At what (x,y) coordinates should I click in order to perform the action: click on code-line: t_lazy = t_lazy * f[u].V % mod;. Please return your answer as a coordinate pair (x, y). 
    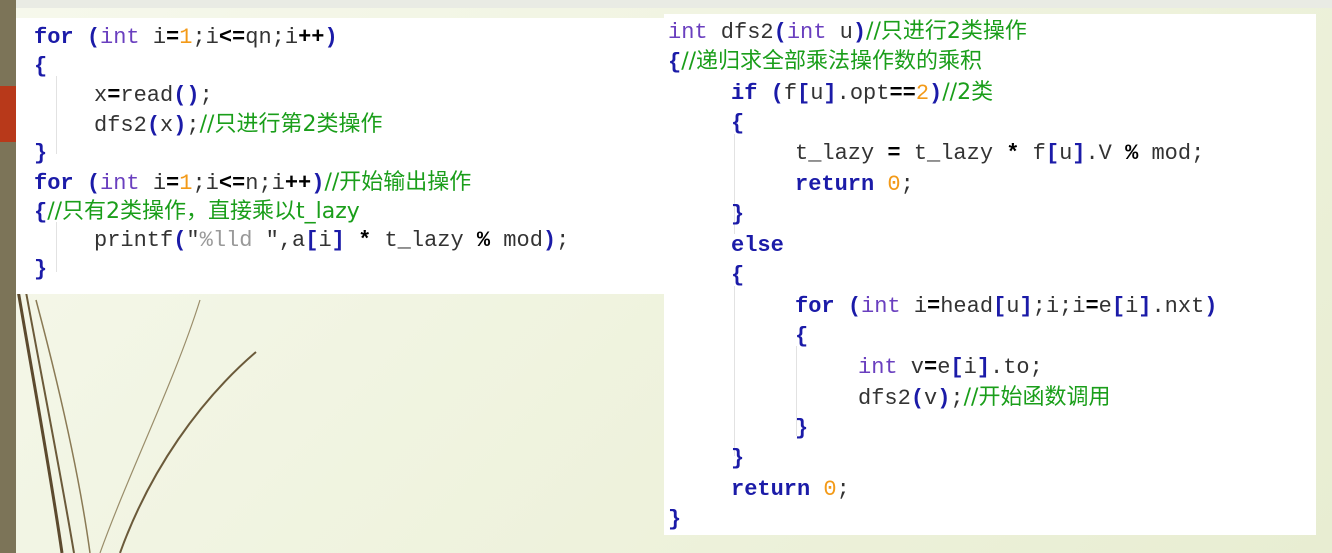
    Looking at the image, I should click on (1000, 153).